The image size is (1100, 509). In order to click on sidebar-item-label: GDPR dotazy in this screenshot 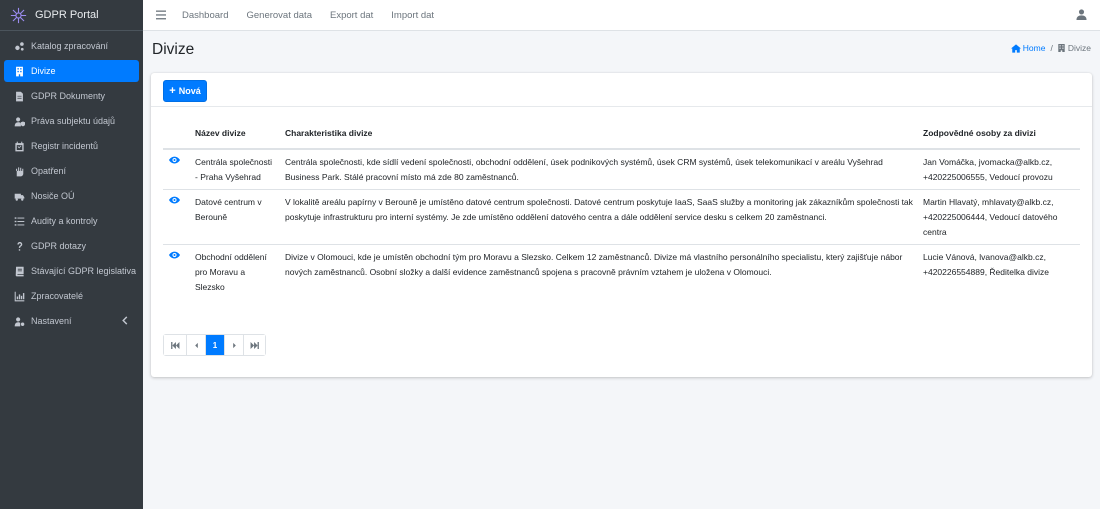, I will do `click(59, 246)`.